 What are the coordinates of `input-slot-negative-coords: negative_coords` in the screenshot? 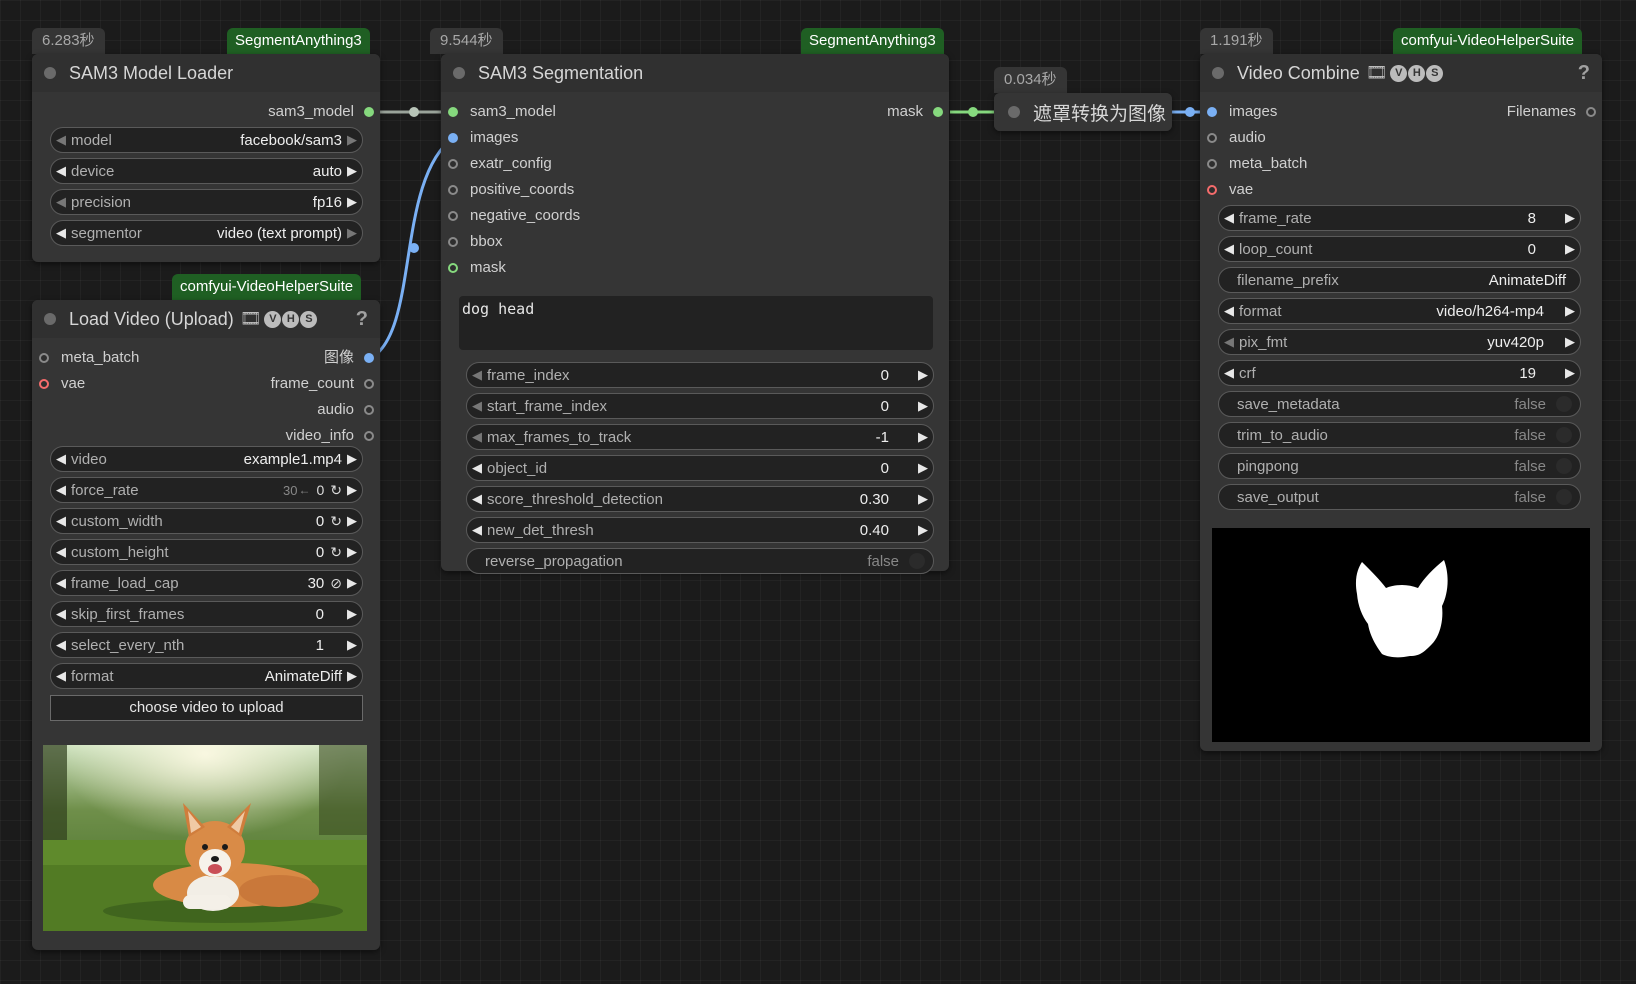 It's located at (514, 216).